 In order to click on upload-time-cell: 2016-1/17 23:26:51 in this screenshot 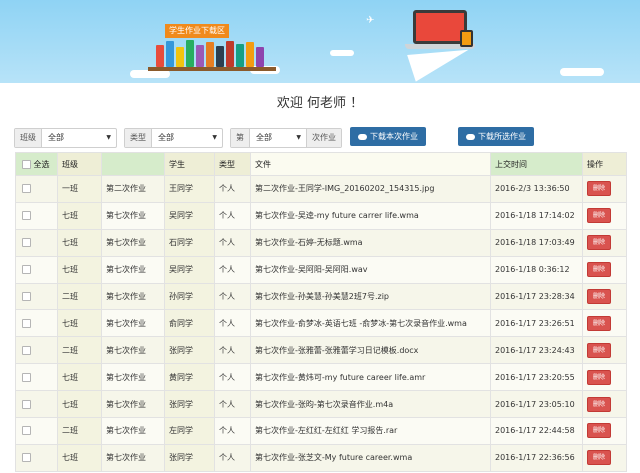, I will do `click(536, 323)`.